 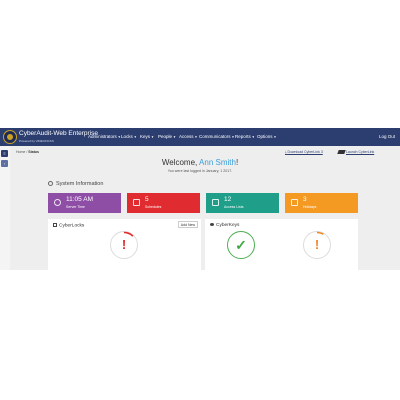 I want to click on menu-label: Administrators, so click(x=102, y=136).